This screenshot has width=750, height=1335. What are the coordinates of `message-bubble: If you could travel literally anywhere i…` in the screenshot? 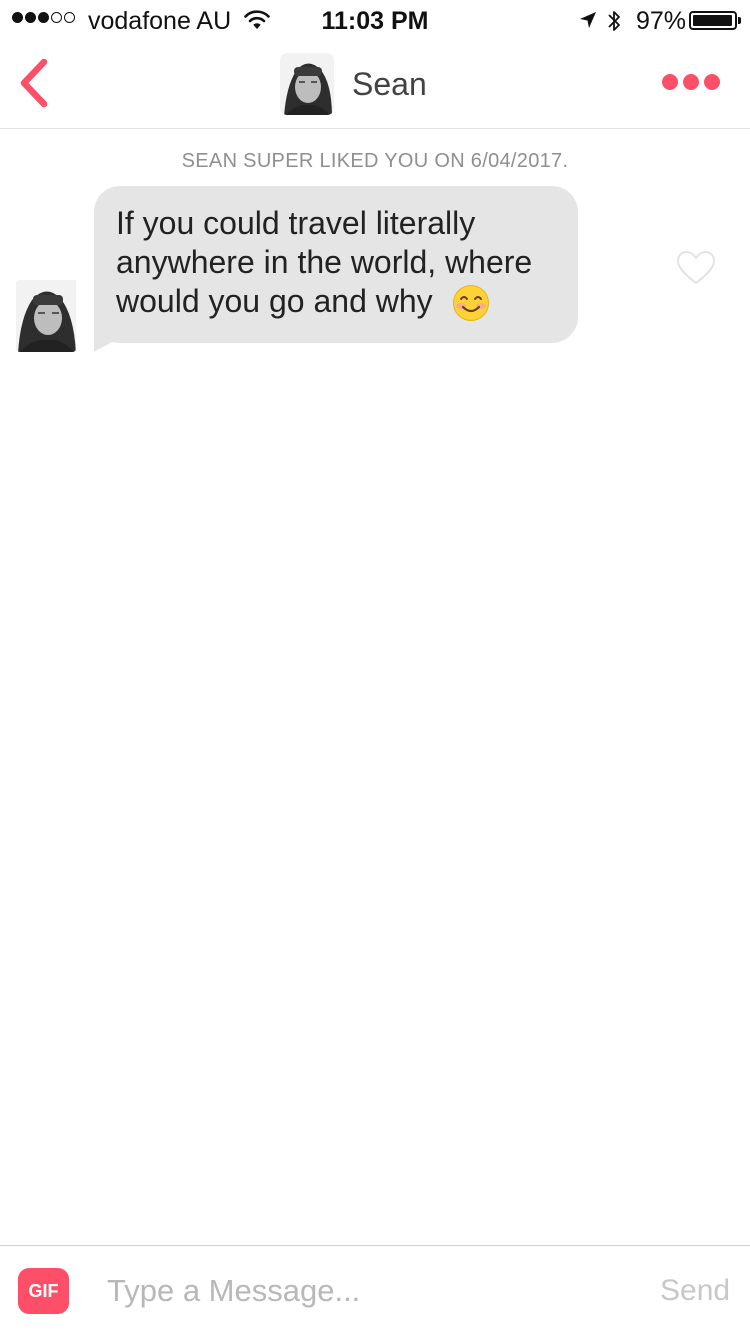 It's located at (336, 264).